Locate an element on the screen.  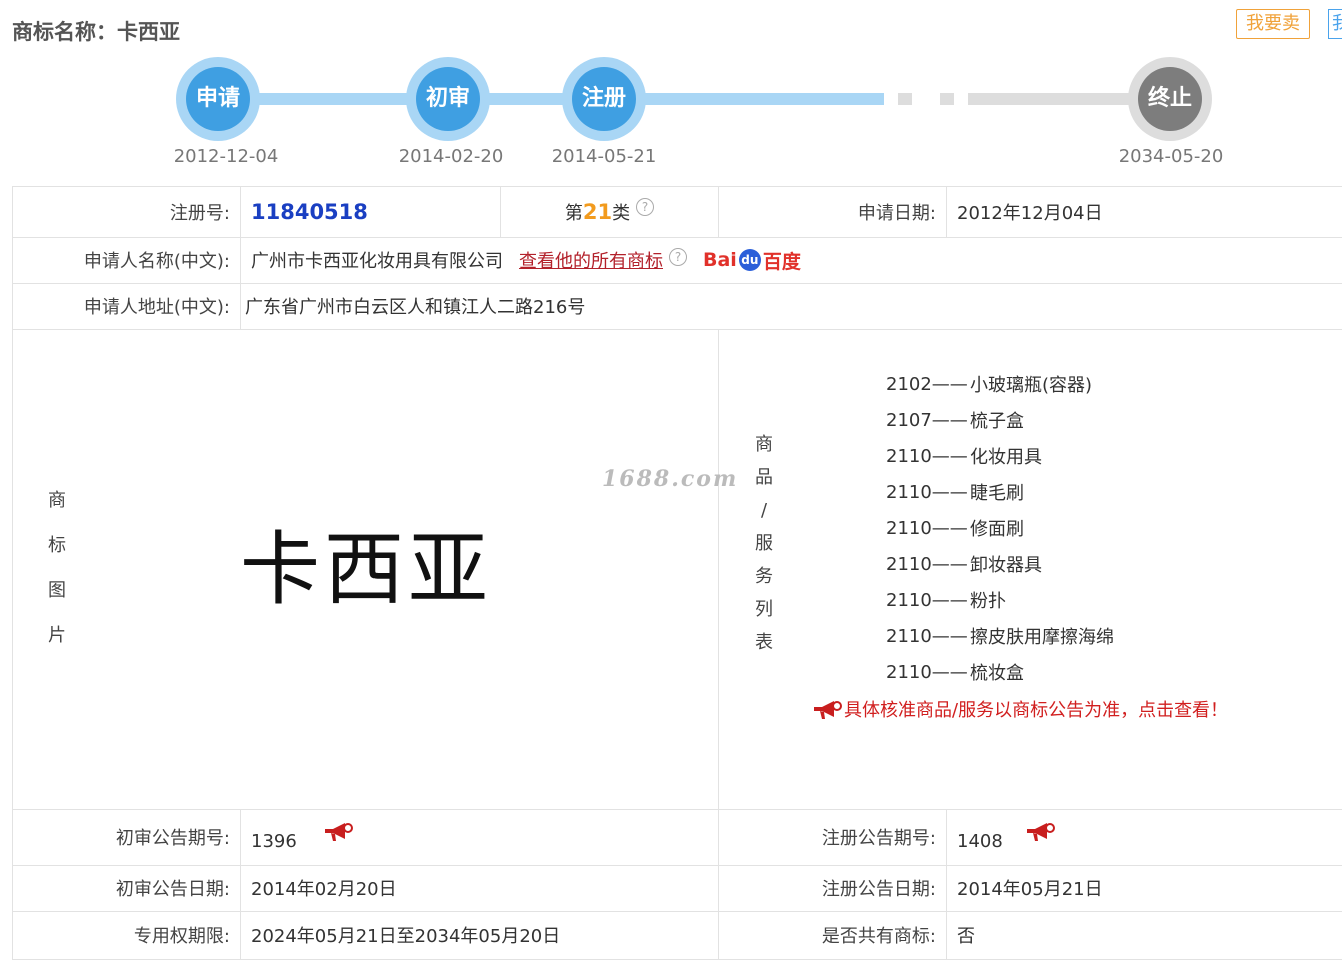
step-date: 2012-12-04 is located at coordinates (226, 156).